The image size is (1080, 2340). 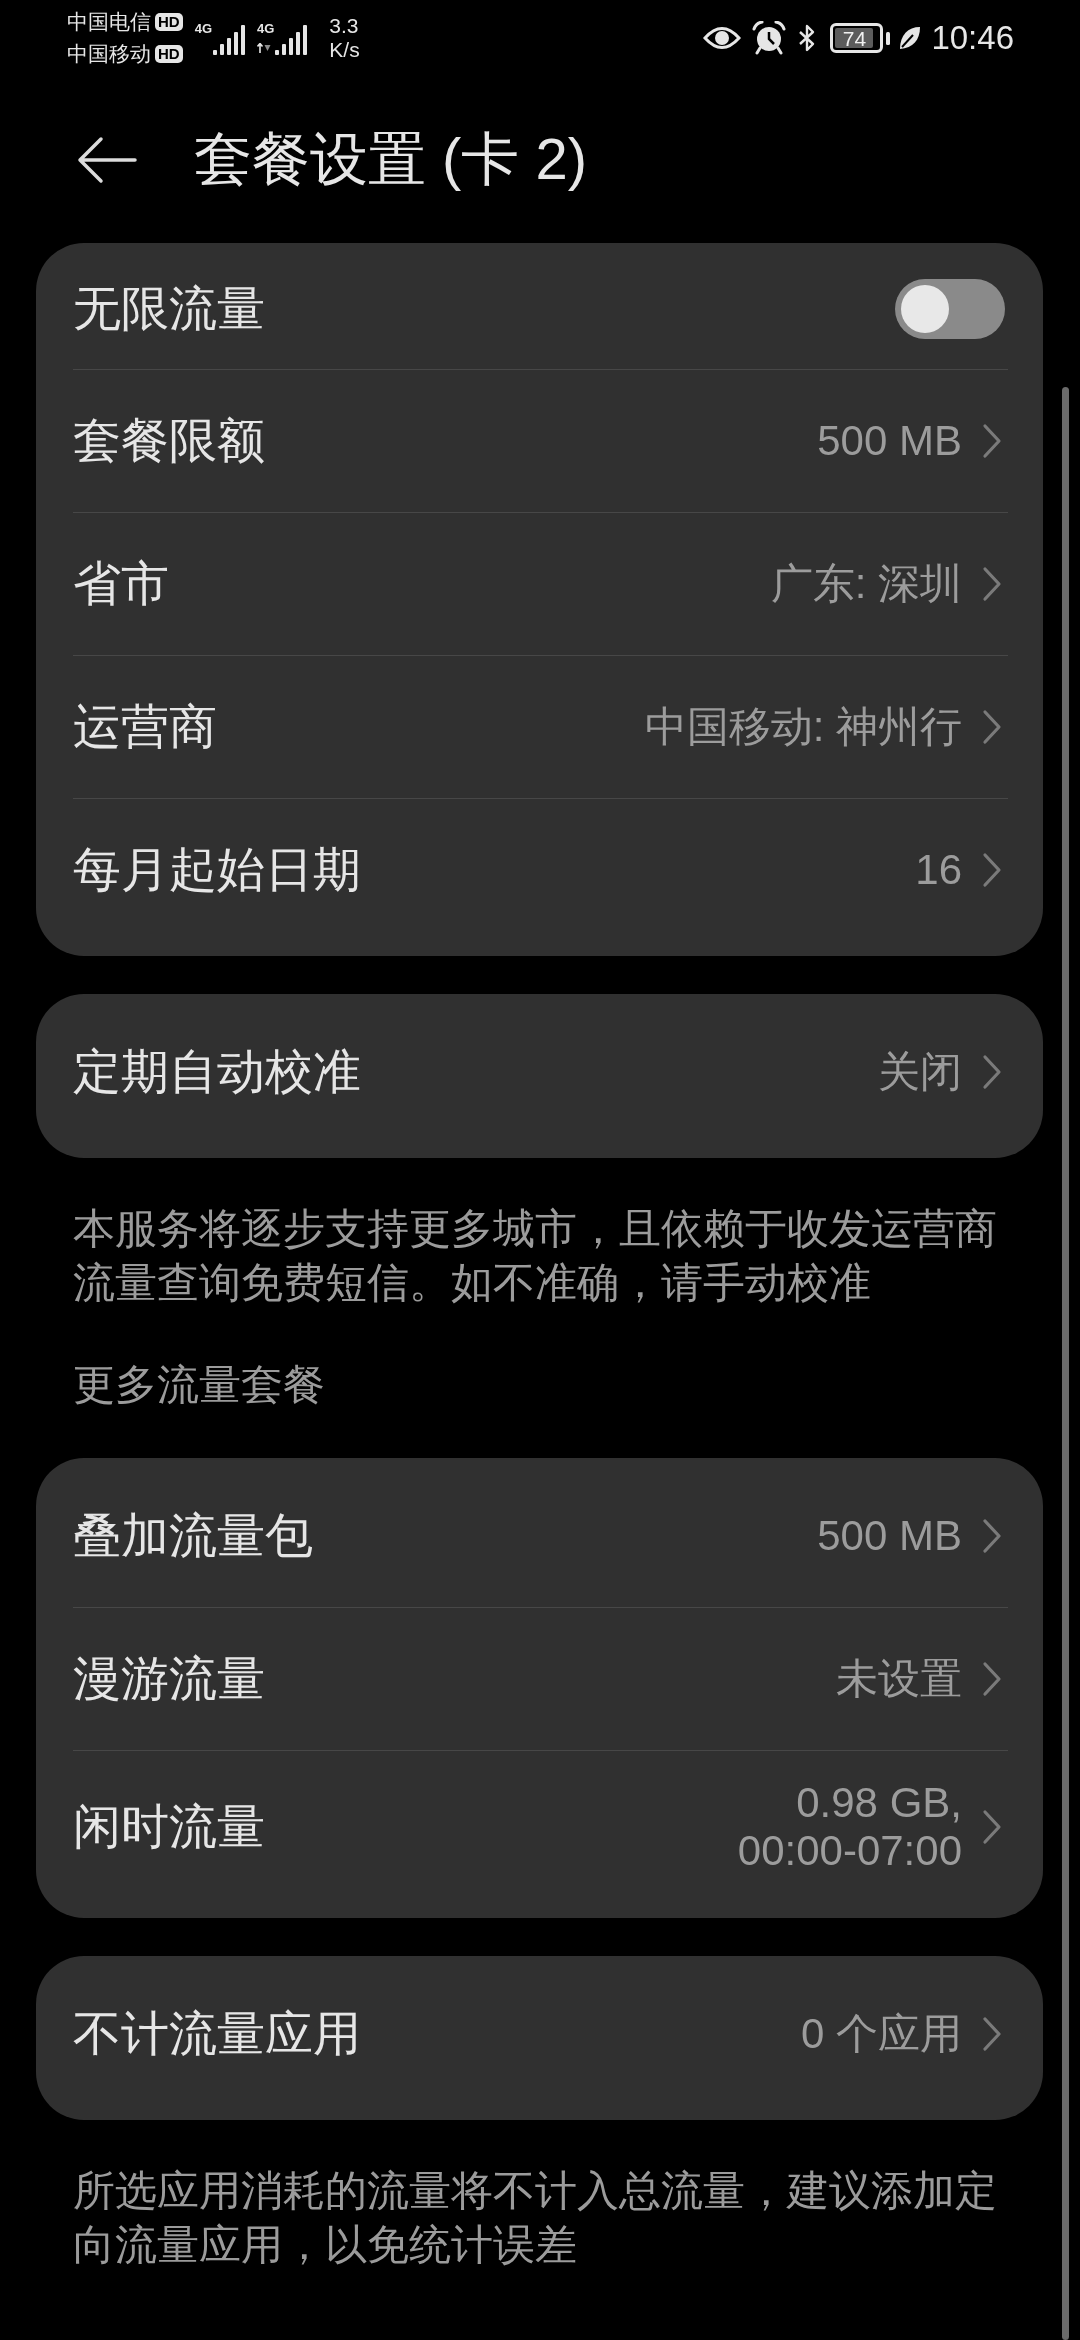 I want to click on item-label: 叠加流量包, so click(x=193, y=1535).